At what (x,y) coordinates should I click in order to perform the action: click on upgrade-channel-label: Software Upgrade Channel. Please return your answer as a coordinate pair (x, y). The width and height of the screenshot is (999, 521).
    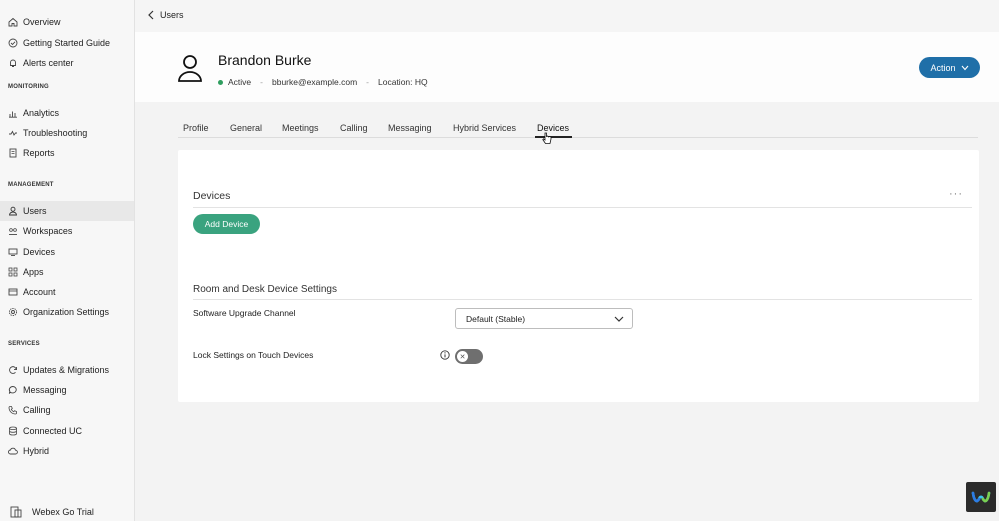
    Looking at the image, I should click on (244, 313).